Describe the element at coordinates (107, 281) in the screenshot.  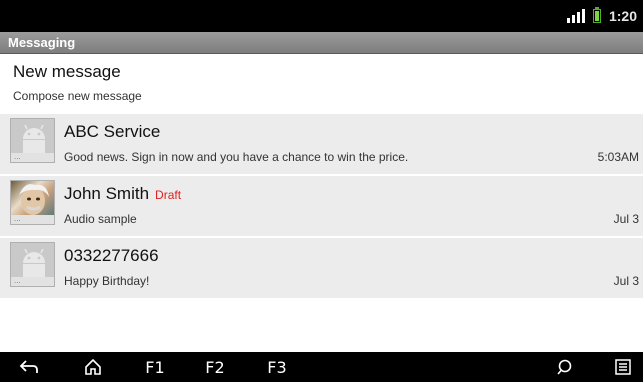
I see `message-snippet: Happy Birthday!` at that location.